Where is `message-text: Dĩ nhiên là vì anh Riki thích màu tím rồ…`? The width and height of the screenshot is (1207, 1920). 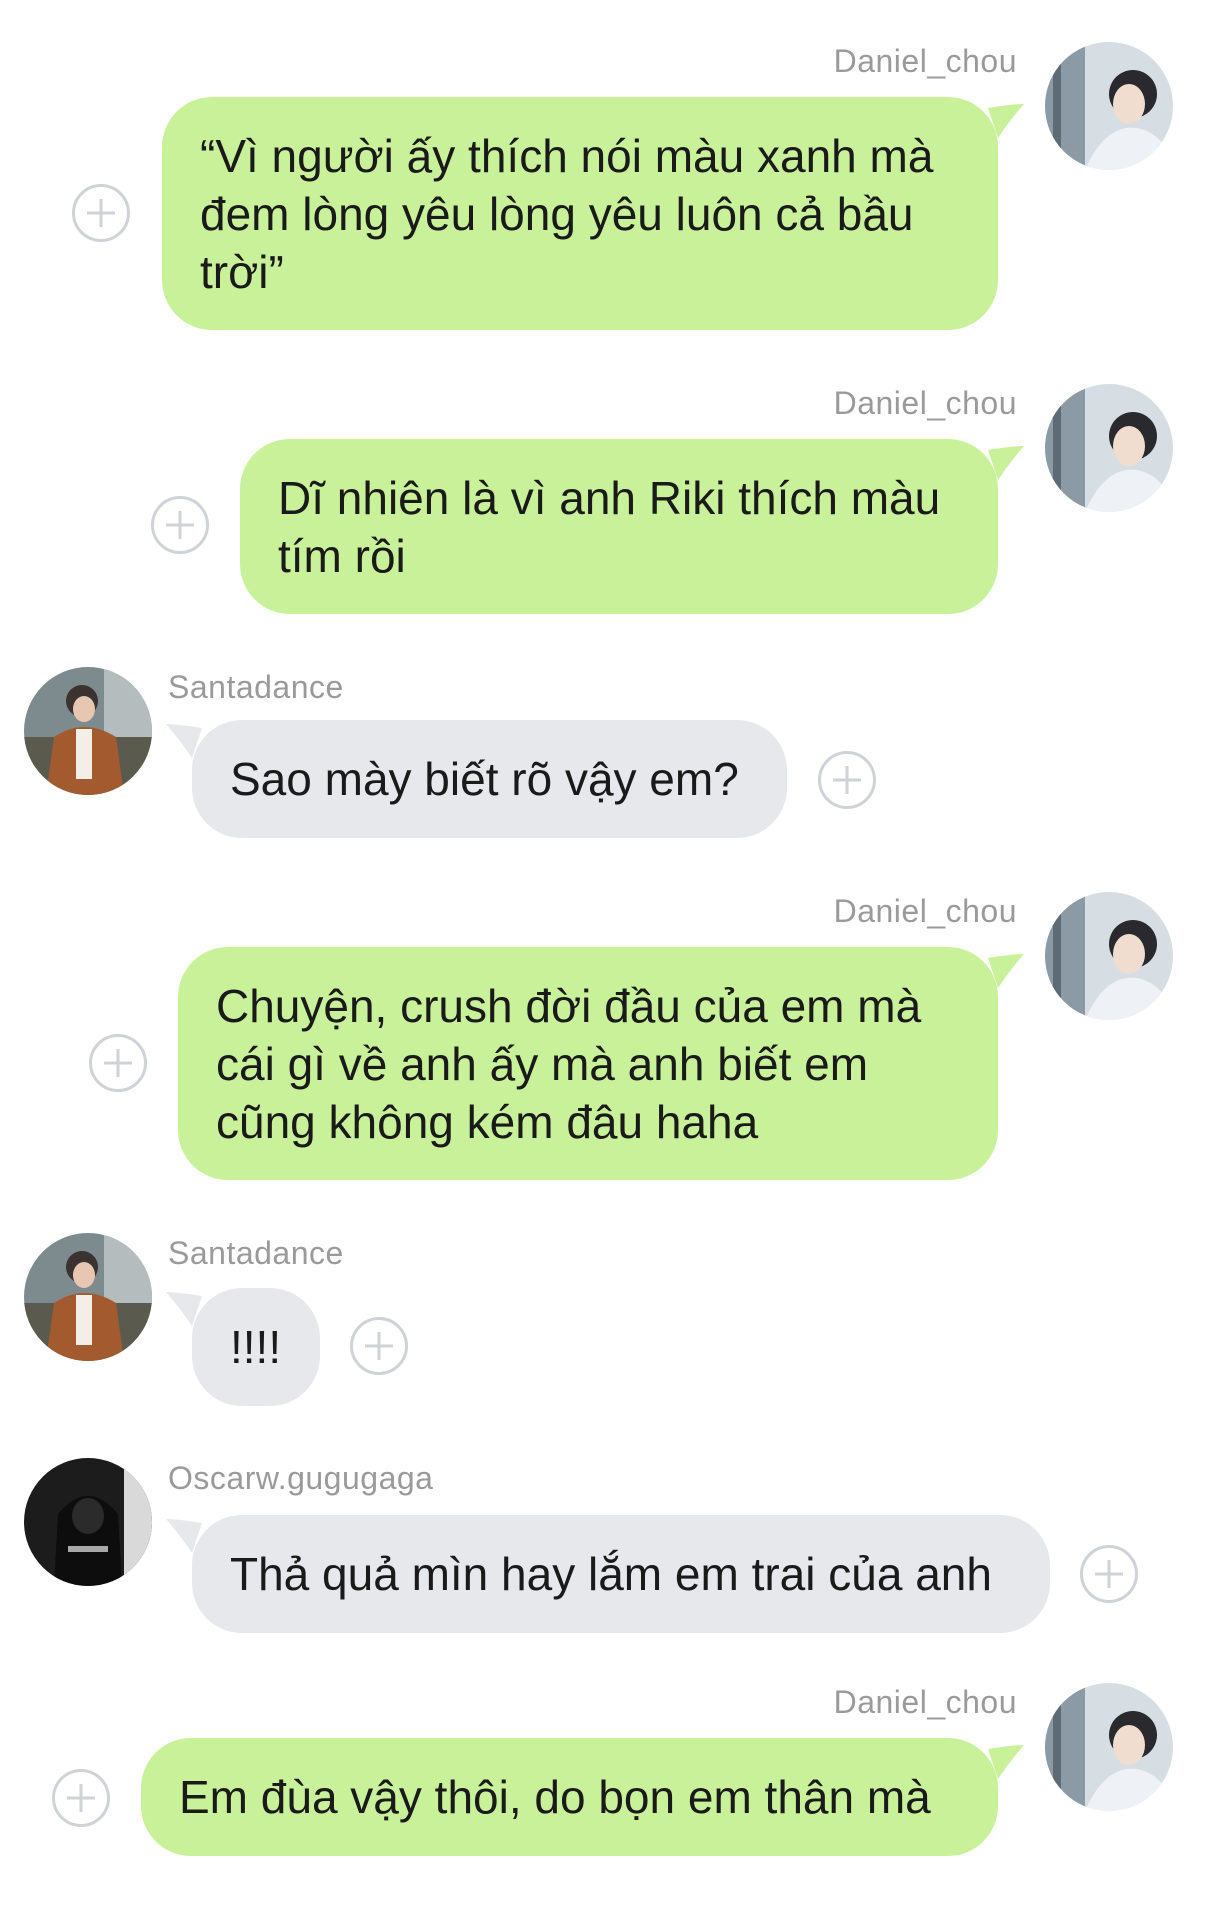 message-text: Dĩ nhiên là vì anh Riki thích màu tím rồ… is located at coordinates (609, 527).